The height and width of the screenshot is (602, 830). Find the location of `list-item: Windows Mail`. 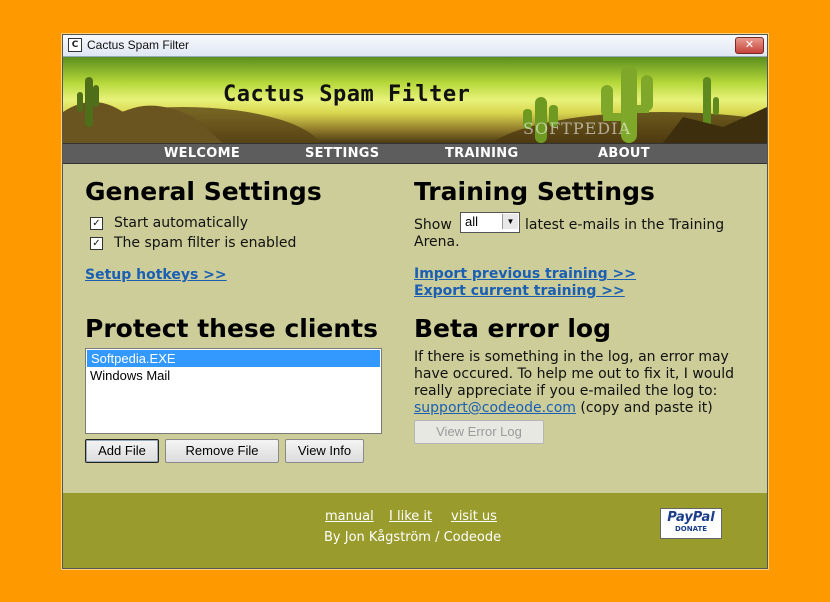

list-item: Windows Mail is located at coordinates (233, 375).